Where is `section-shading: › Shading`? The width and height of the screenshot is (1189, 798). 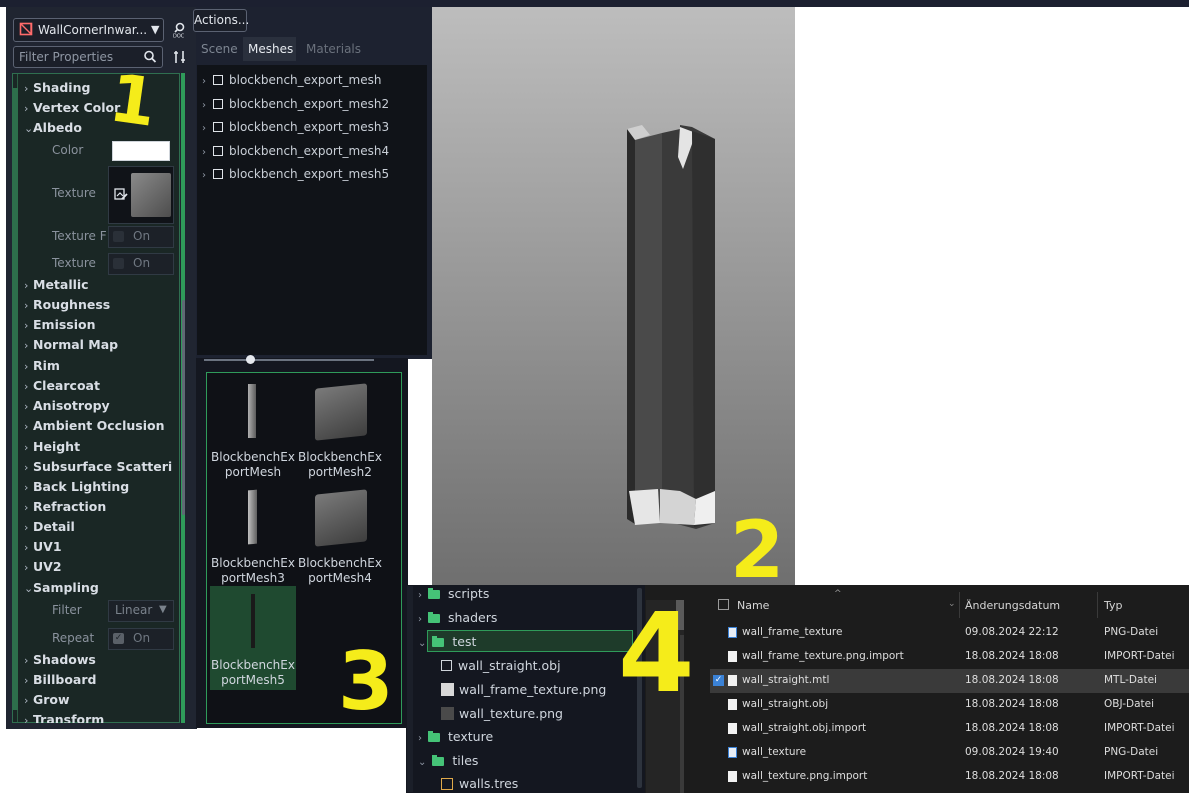 section-shading: › Shading is located at coordinates (57, 87).